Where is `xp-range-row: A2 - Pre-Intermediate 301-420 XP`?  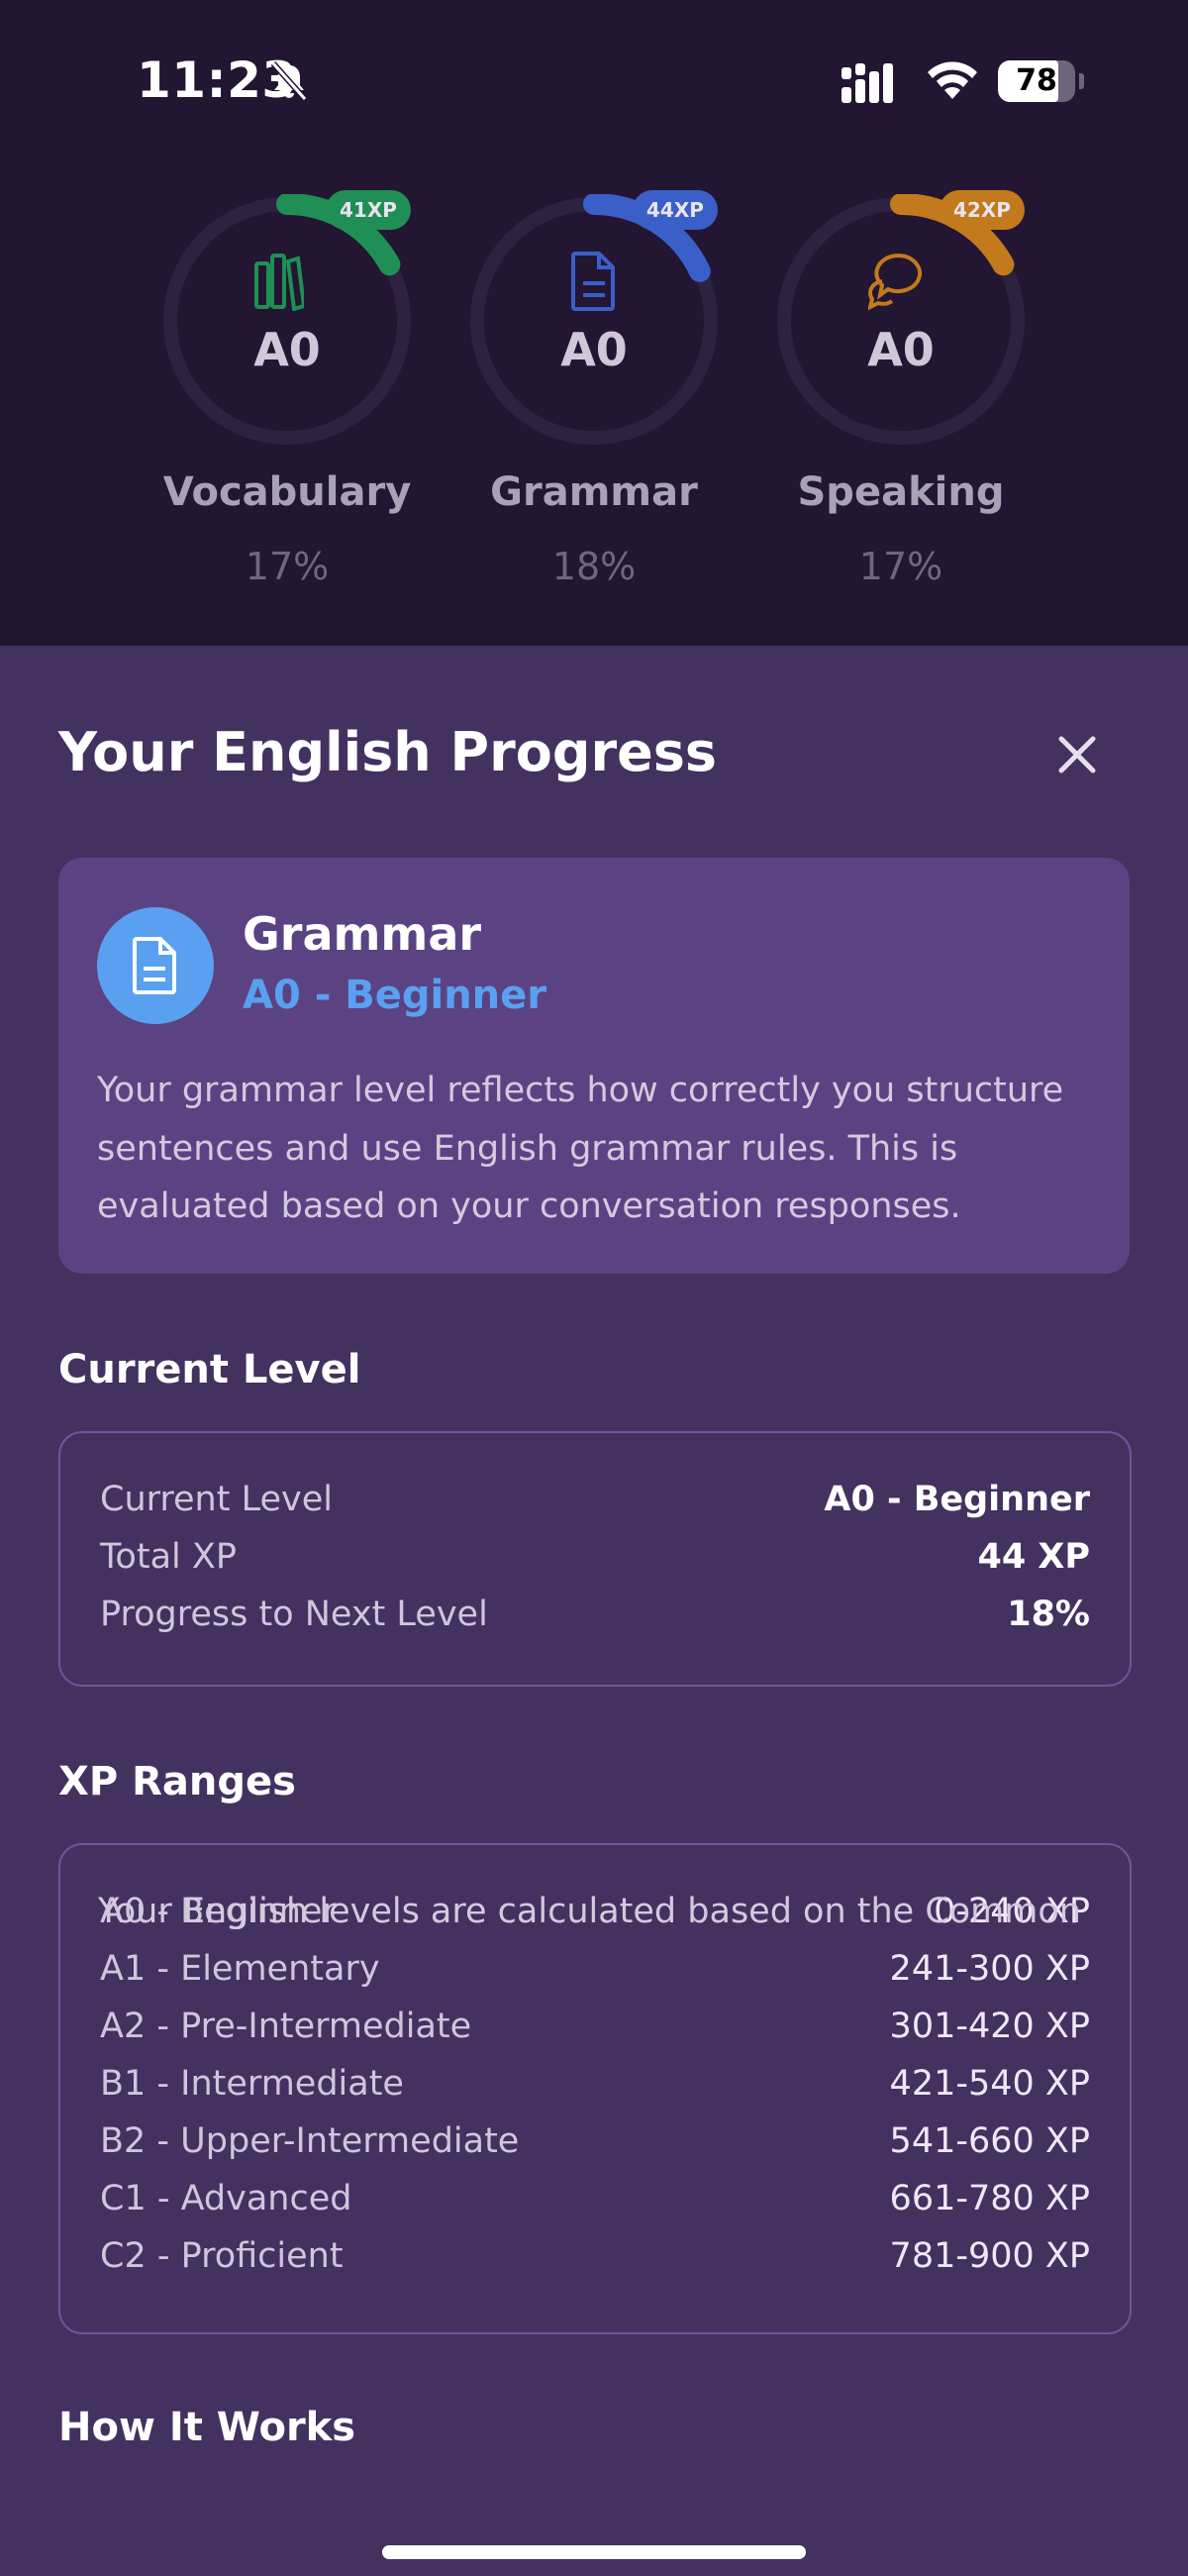 xp-range-row: A2 - Pre-Intermediate 301-420 XP is located at coordinates (595, 2026).